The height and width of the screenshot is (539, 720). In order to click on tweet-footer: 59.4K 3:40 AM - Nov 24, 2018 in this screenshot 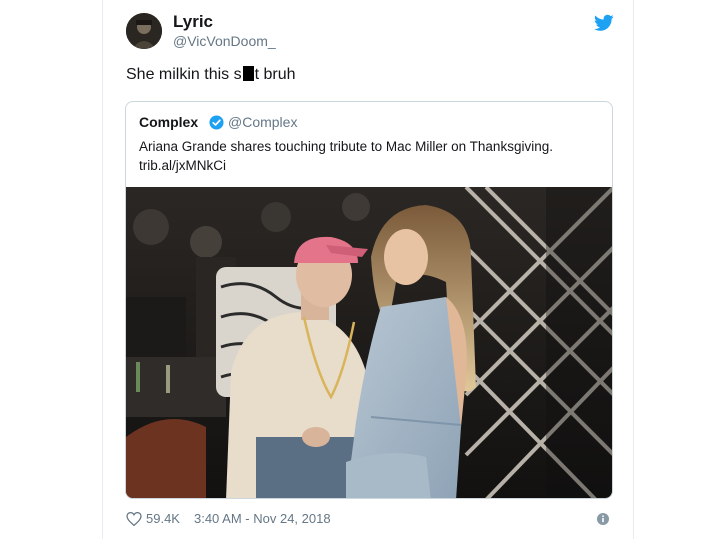, I will do `click(228, 518)`.